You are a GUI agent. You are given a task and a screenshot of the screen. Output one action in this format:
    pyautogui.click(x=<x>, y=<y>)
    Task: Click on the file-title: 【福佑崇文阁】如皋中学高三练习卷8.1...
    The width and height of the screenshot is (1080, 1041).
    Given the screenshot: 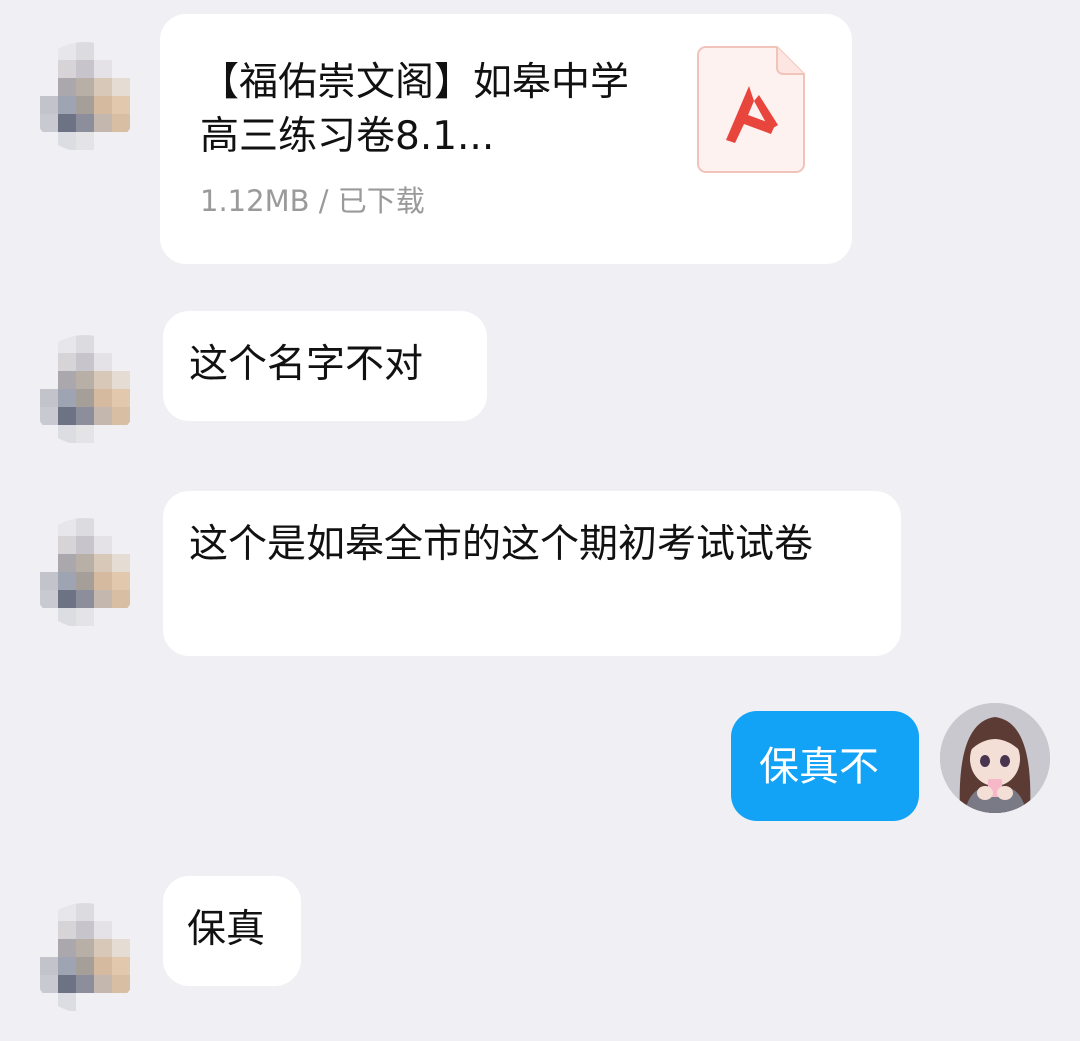 What is the action you would take?
    pyautogui.click(x=415, y=109)
    